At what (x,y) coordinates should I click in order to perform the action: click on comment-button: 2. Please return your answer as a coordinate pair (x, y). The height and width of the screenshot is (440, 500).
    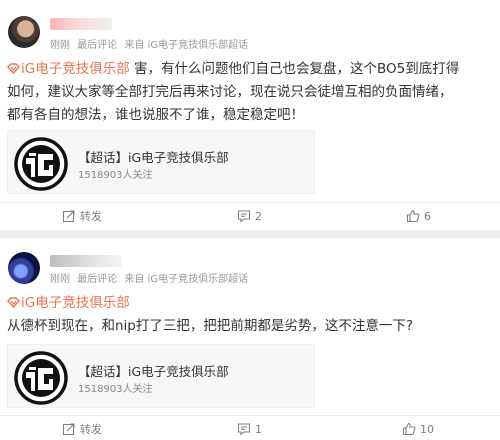
    Looking at the image, I should click on (249, 216).